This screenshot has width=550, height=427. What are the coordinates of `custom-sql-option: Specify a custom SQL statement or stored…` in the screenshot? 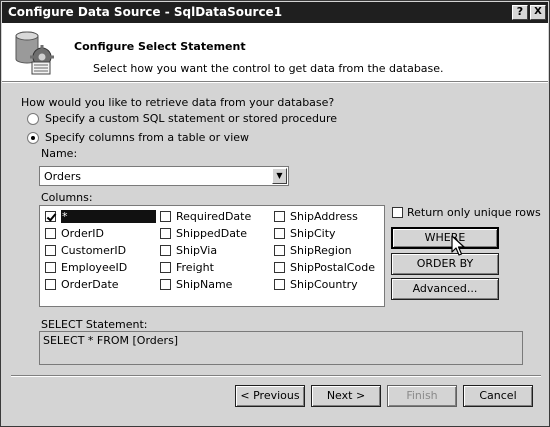 It's located at (182, 118).